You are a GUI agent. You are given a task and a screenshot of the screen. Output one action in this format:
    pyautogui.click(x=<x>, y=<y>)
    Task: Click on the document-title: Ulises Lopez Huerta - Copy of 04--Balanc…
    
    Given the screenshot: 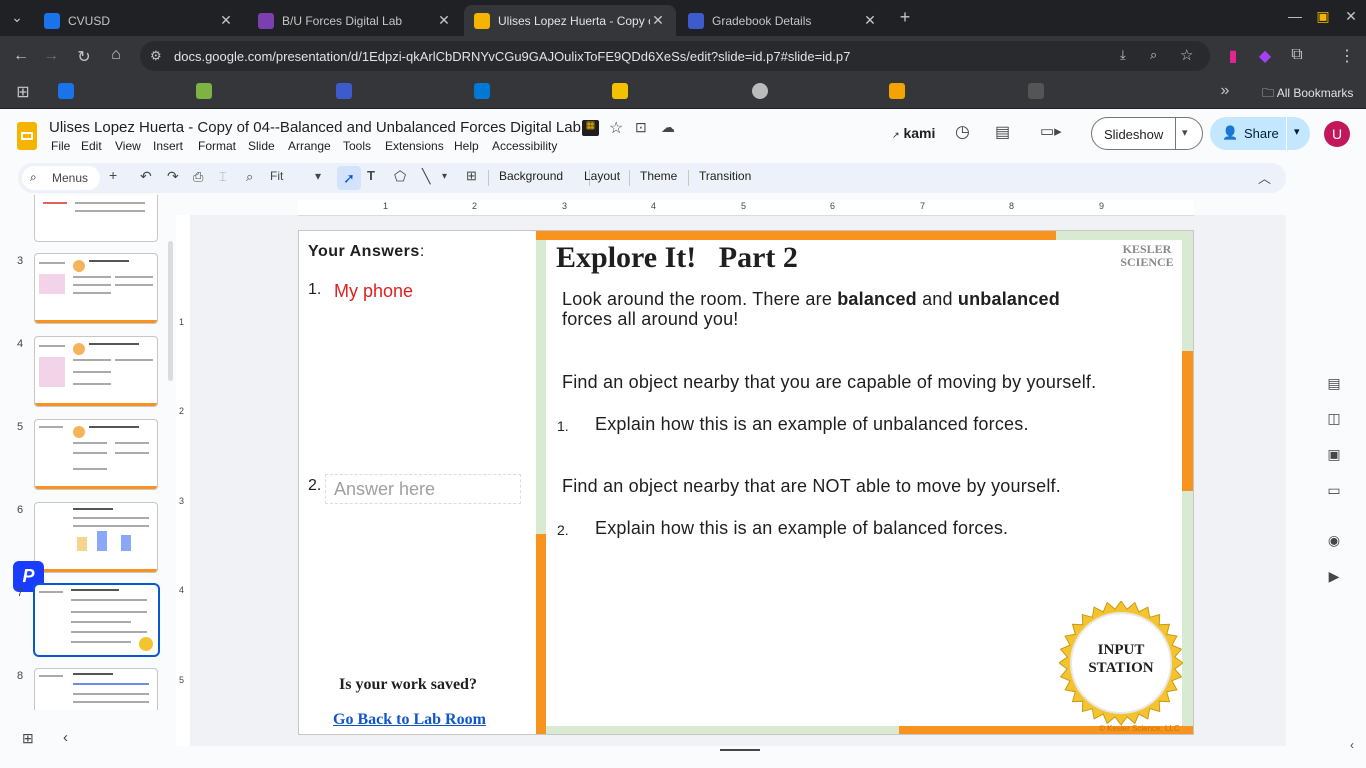 What is the action you would take?
    pyautogui.click(x=315, y=127)
    